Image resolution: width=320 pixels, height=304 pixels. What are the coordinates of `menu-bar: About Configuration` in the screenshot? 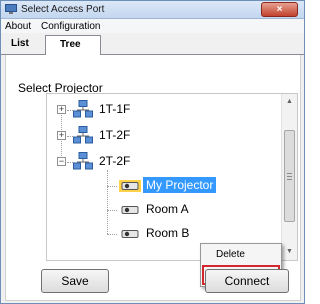 It's located at (152, 26).